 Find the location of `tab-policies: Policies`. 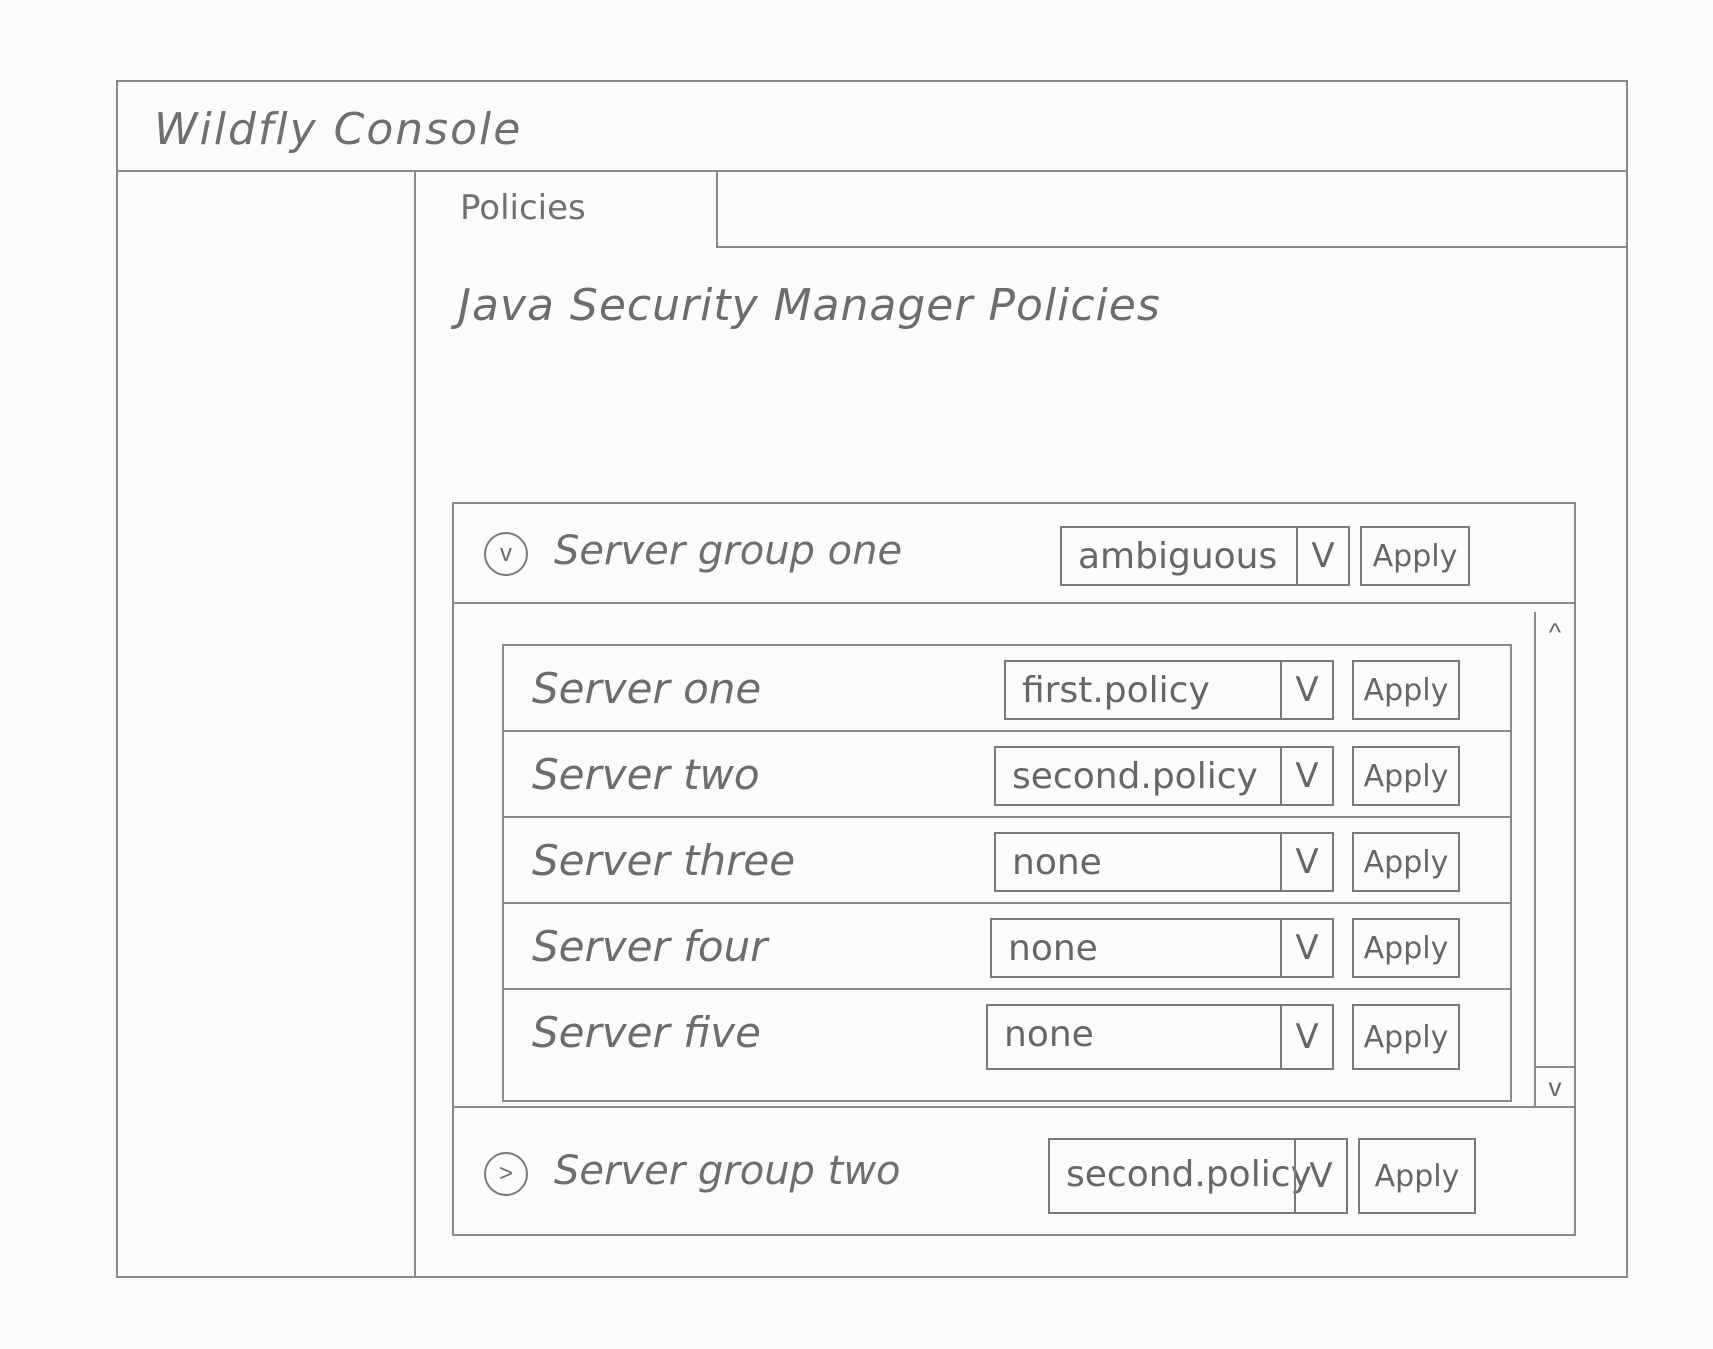

tab-policies: Policies is located at coordinates (567, 210).